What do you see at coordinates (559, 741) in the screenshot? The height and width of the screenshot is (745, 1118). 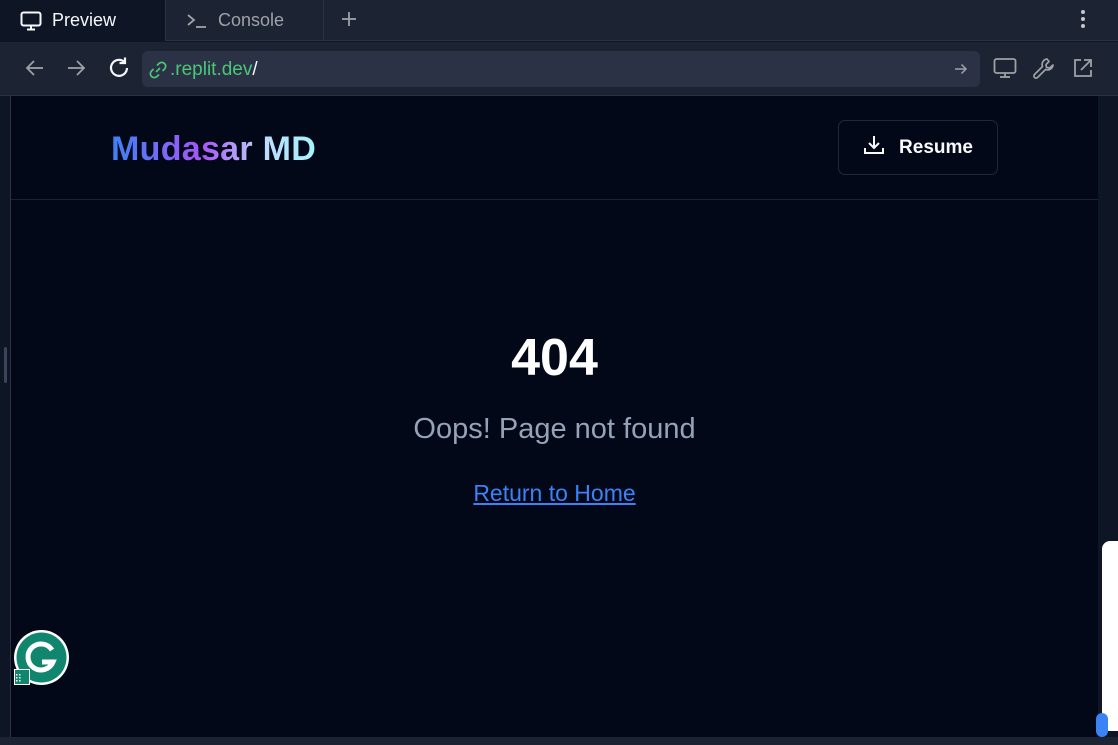 I see `bottom-bar` at bounding box center [559, 741].